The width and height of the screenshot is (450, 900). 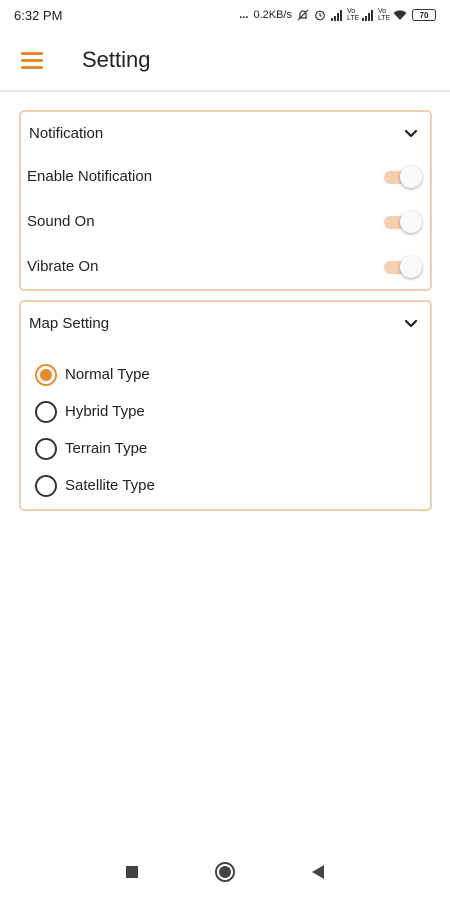 What do you see at coordinates (225, 221) in the screenshot?
I see `sound-on-row: Sound On` at bounding box center [225, 221].